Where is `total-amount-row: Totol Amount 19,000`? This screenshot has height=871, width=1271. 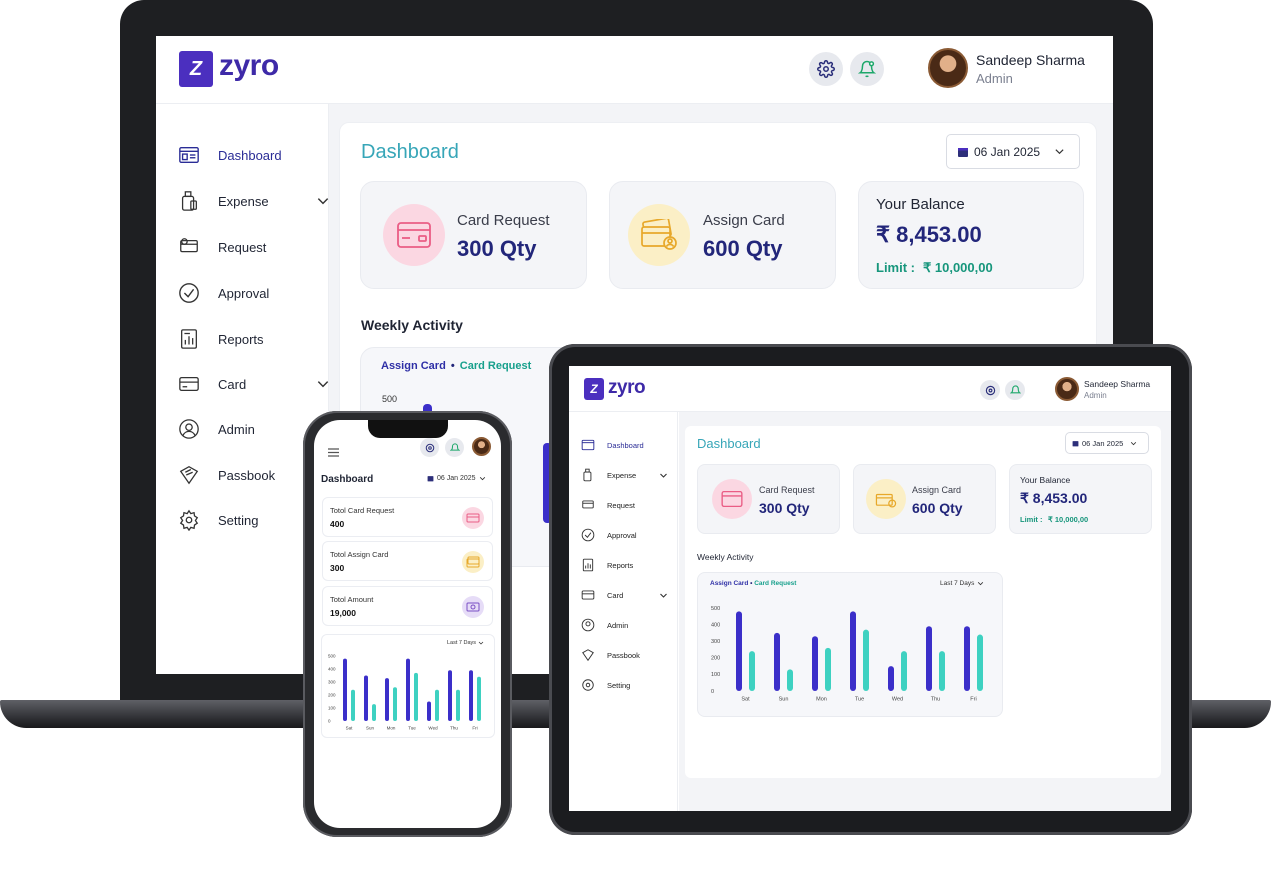 total-amount-row: Totol Amount 19,000 is located at coordinates (407, 606).